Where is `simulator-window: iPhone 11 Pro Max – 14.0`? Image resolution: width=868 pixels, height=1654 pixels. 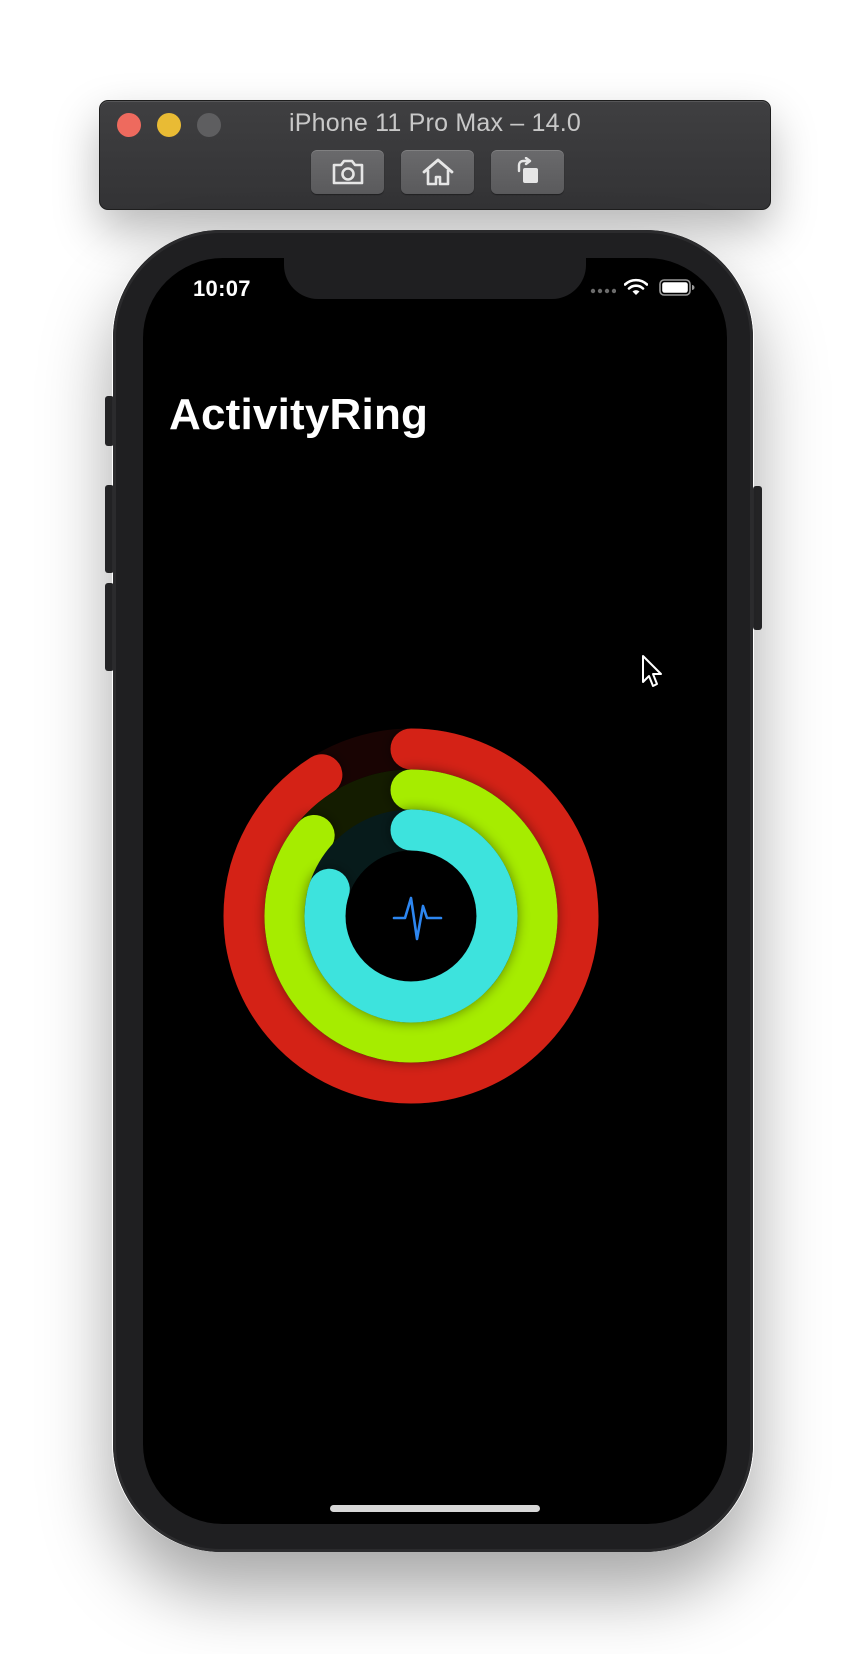
simulator-window: iPhone 11 Pro Max – 14.0 is located at coordinates (435, 155).